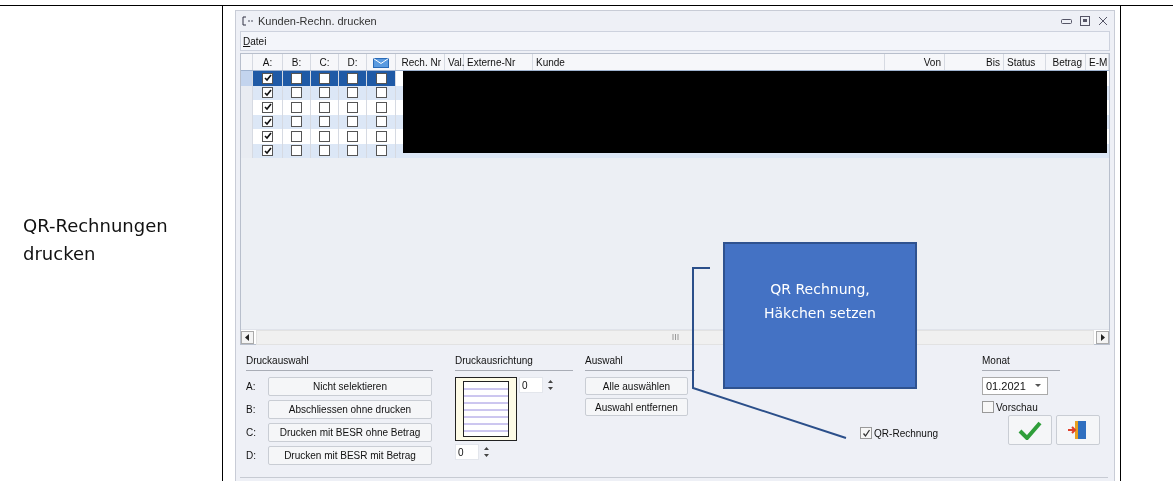 Image resolution: width=1173 pixels, height=481 pixels. Describe the element at coordinates (1085, 21) in the screenshot. I see `restore-icon` at that location.